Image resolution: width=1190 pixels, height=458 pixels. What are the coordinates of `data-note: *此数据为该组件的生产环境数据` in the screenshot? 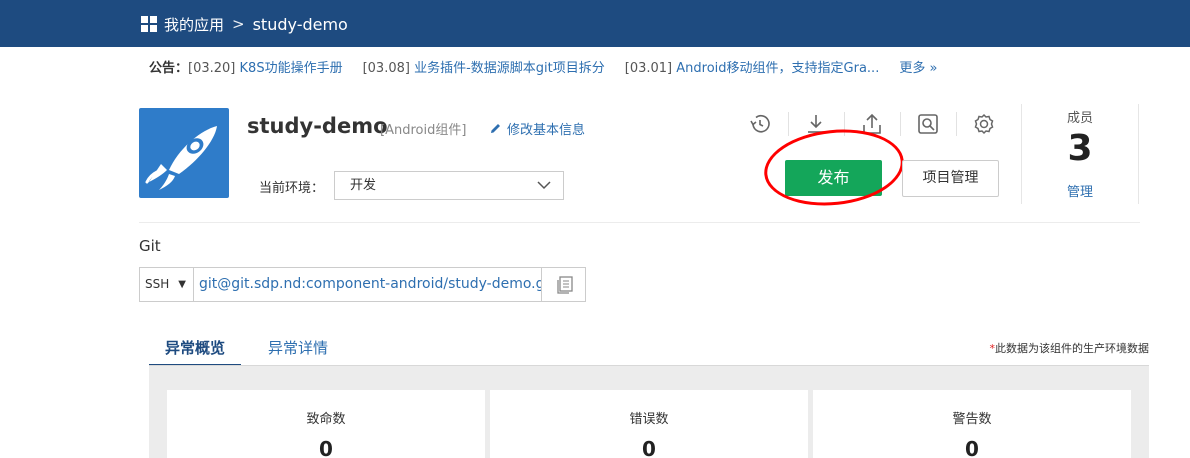 It's located at (1070, 348).